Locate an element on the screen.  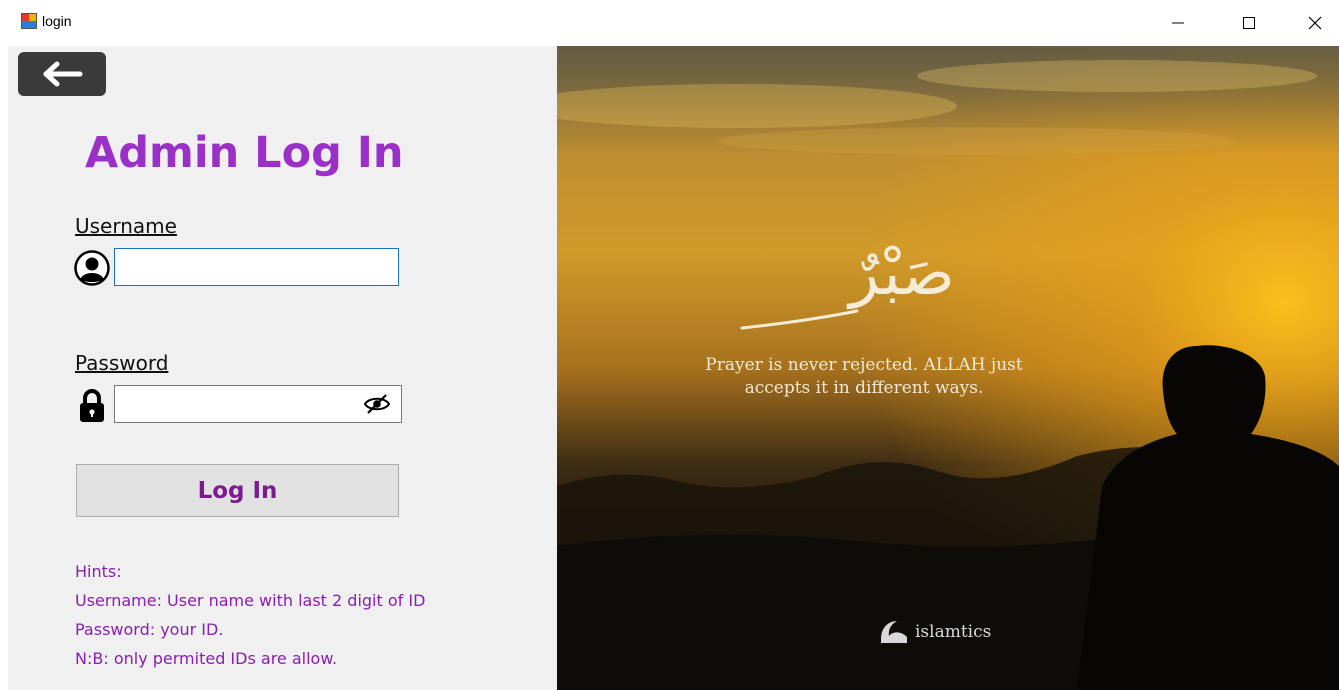
login-button: Log In is located at coordinates (237, 490).